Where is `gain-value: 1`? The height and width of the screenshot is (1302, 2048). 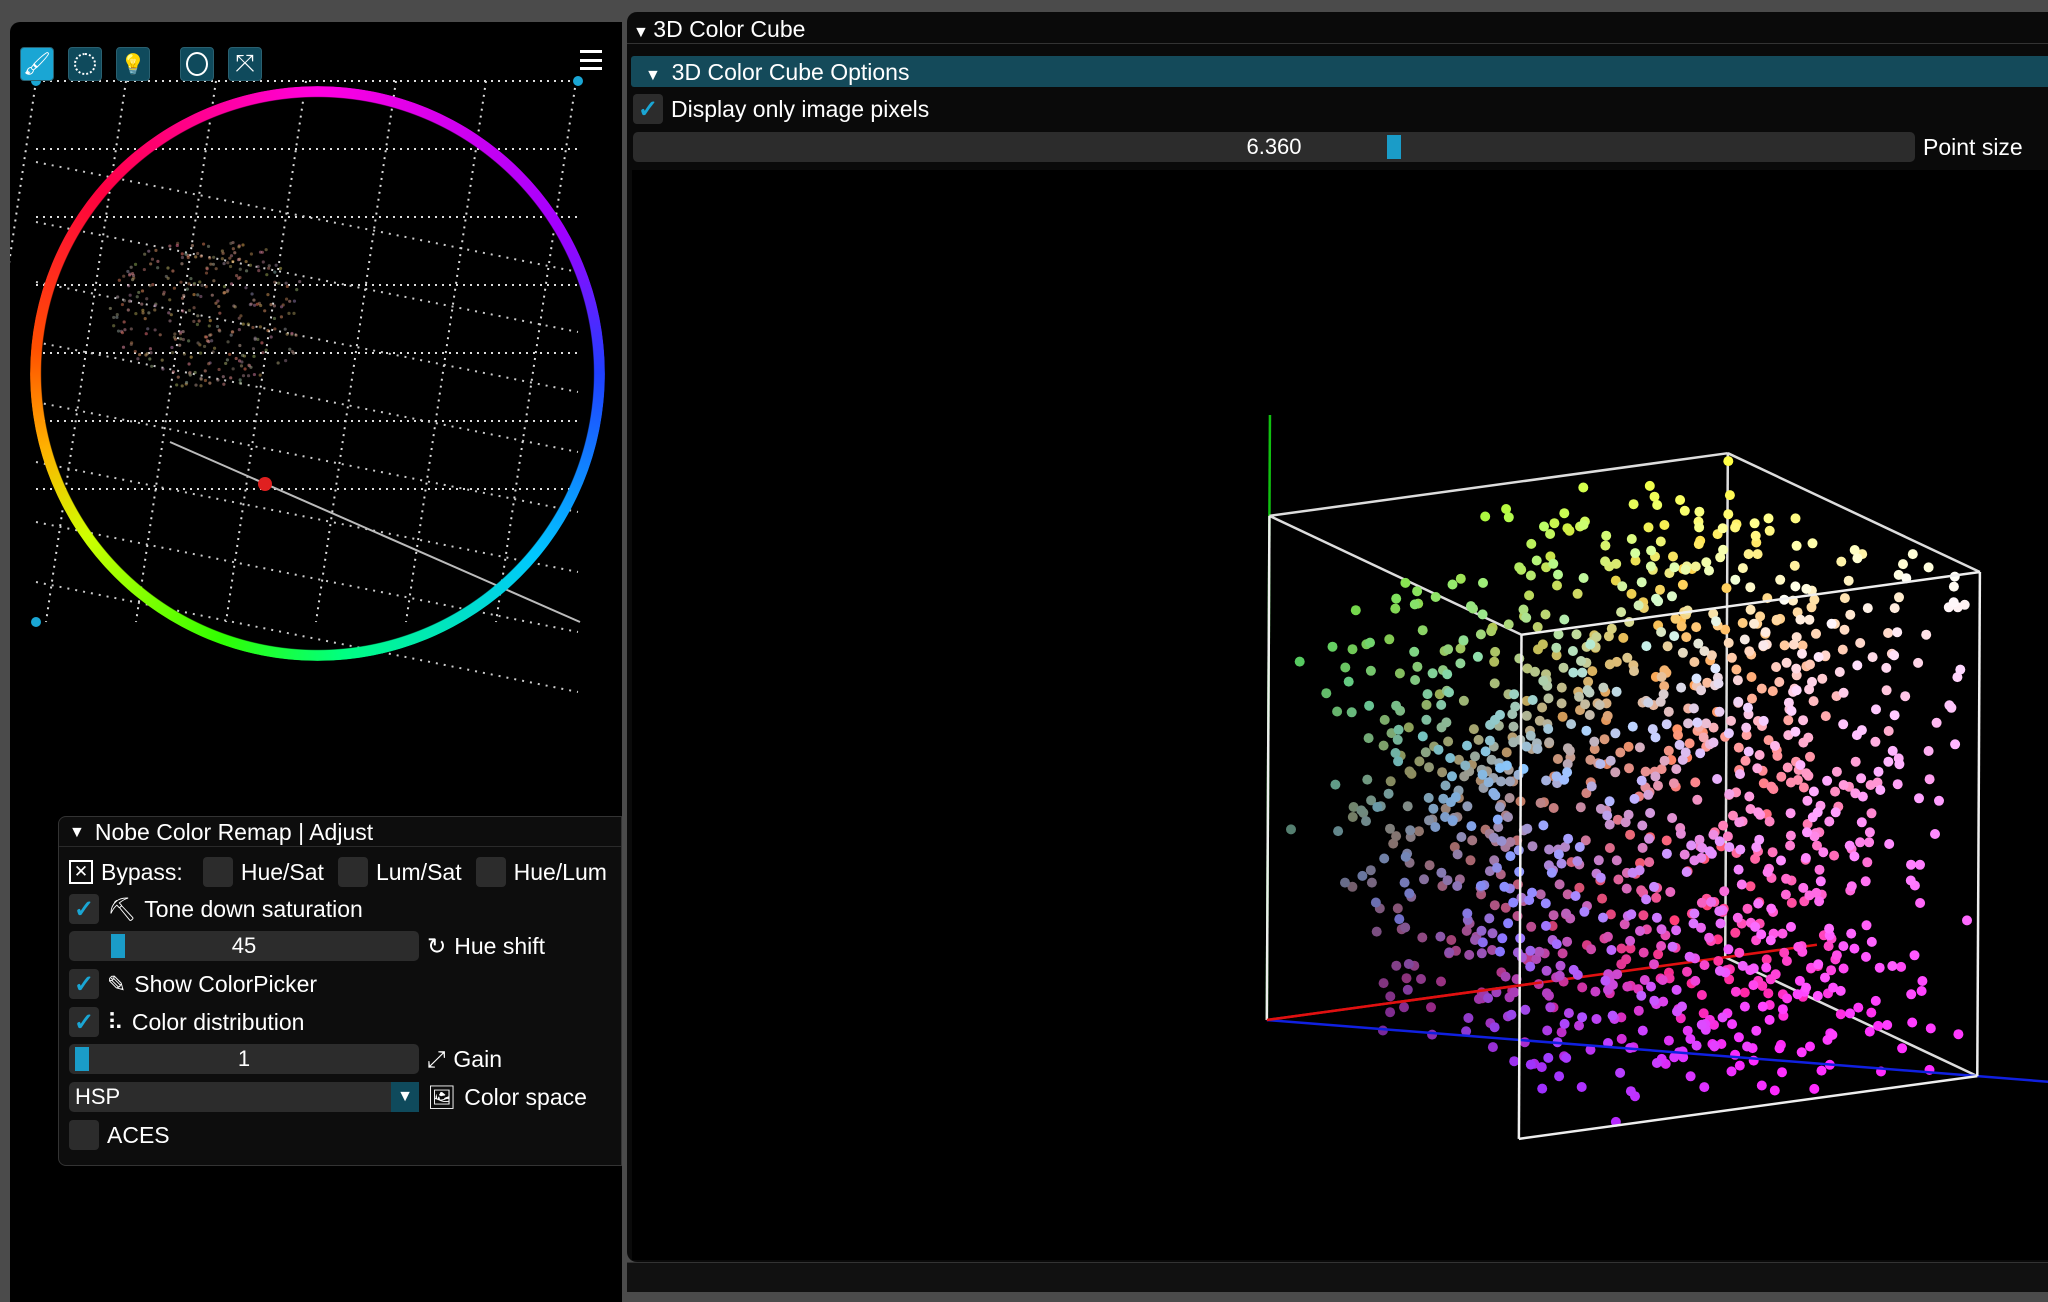 gain-value: 1 is located at coordinates (244, 1058).